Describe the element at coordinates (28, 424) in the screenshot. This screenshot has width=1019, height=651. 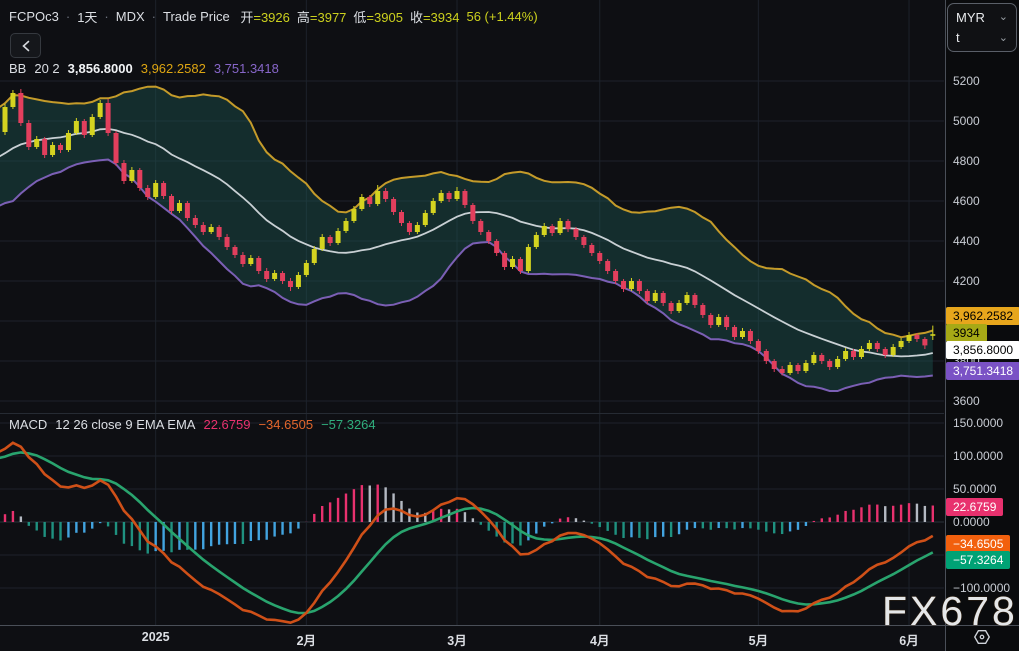
I see `macd-title: MACD` at that location.